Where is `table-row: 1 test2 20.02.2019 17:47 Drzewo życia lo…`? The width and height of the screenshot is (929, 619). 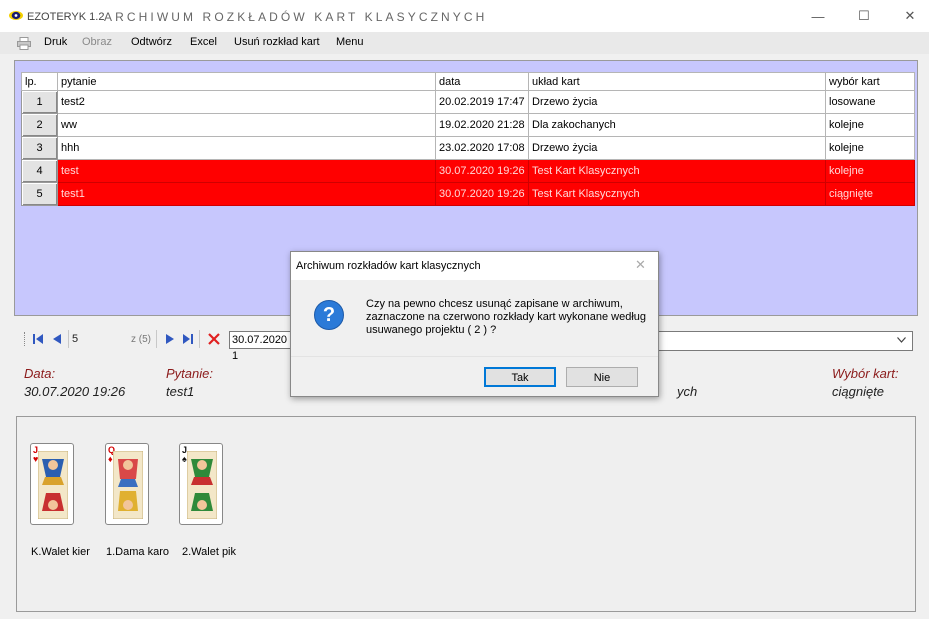
table-row: 1 test2 20.02.2019 17:47 Drzewo życia lo… is located at coordinates (468, 102).